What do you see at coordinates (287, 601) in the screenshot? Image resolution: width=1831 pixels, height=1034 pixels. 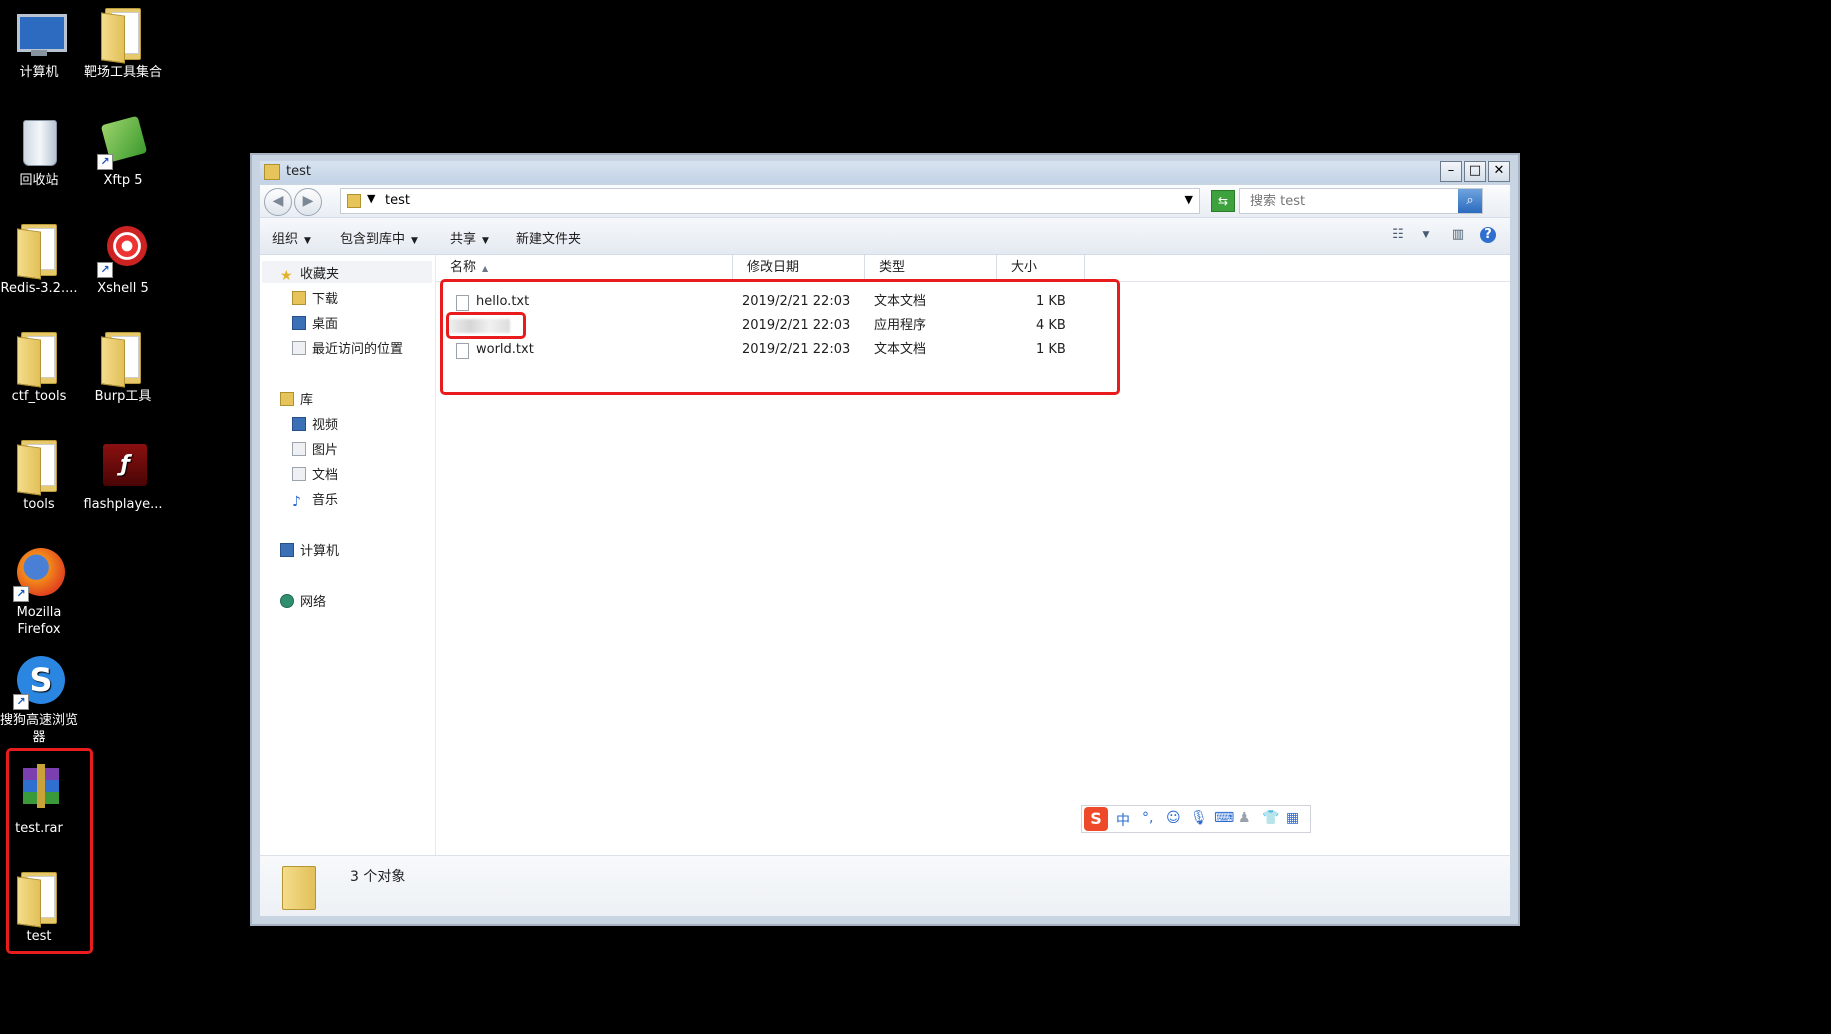 I see `network-icon` at bounding box center [287, 601].